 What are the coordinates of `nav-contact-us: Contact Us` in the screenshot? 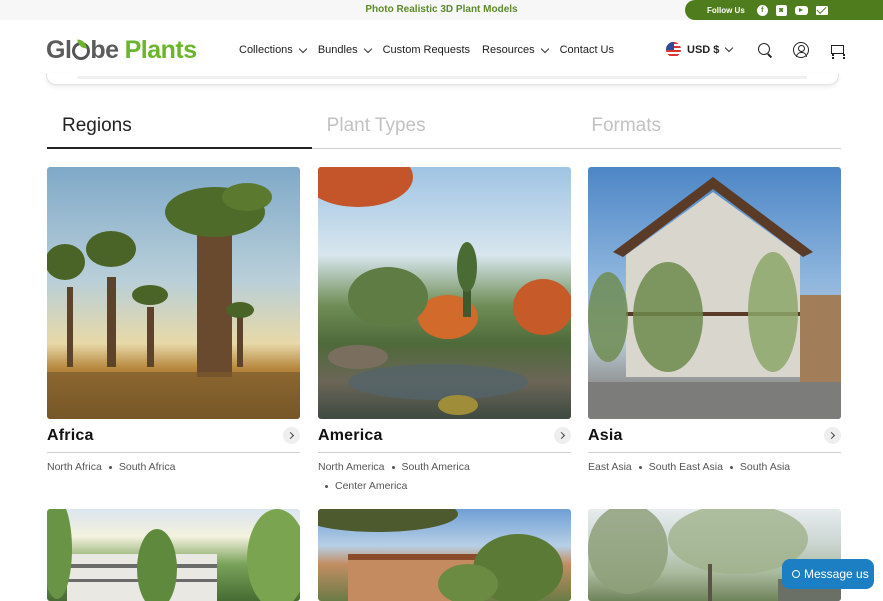 It's located at (587, 50).